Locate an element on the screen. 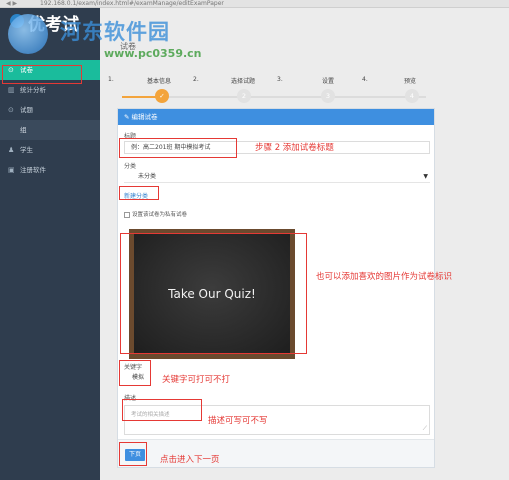 This screenshot has height=480, width=509. edit-icon: ✎ is located at coordinates (128, 117).